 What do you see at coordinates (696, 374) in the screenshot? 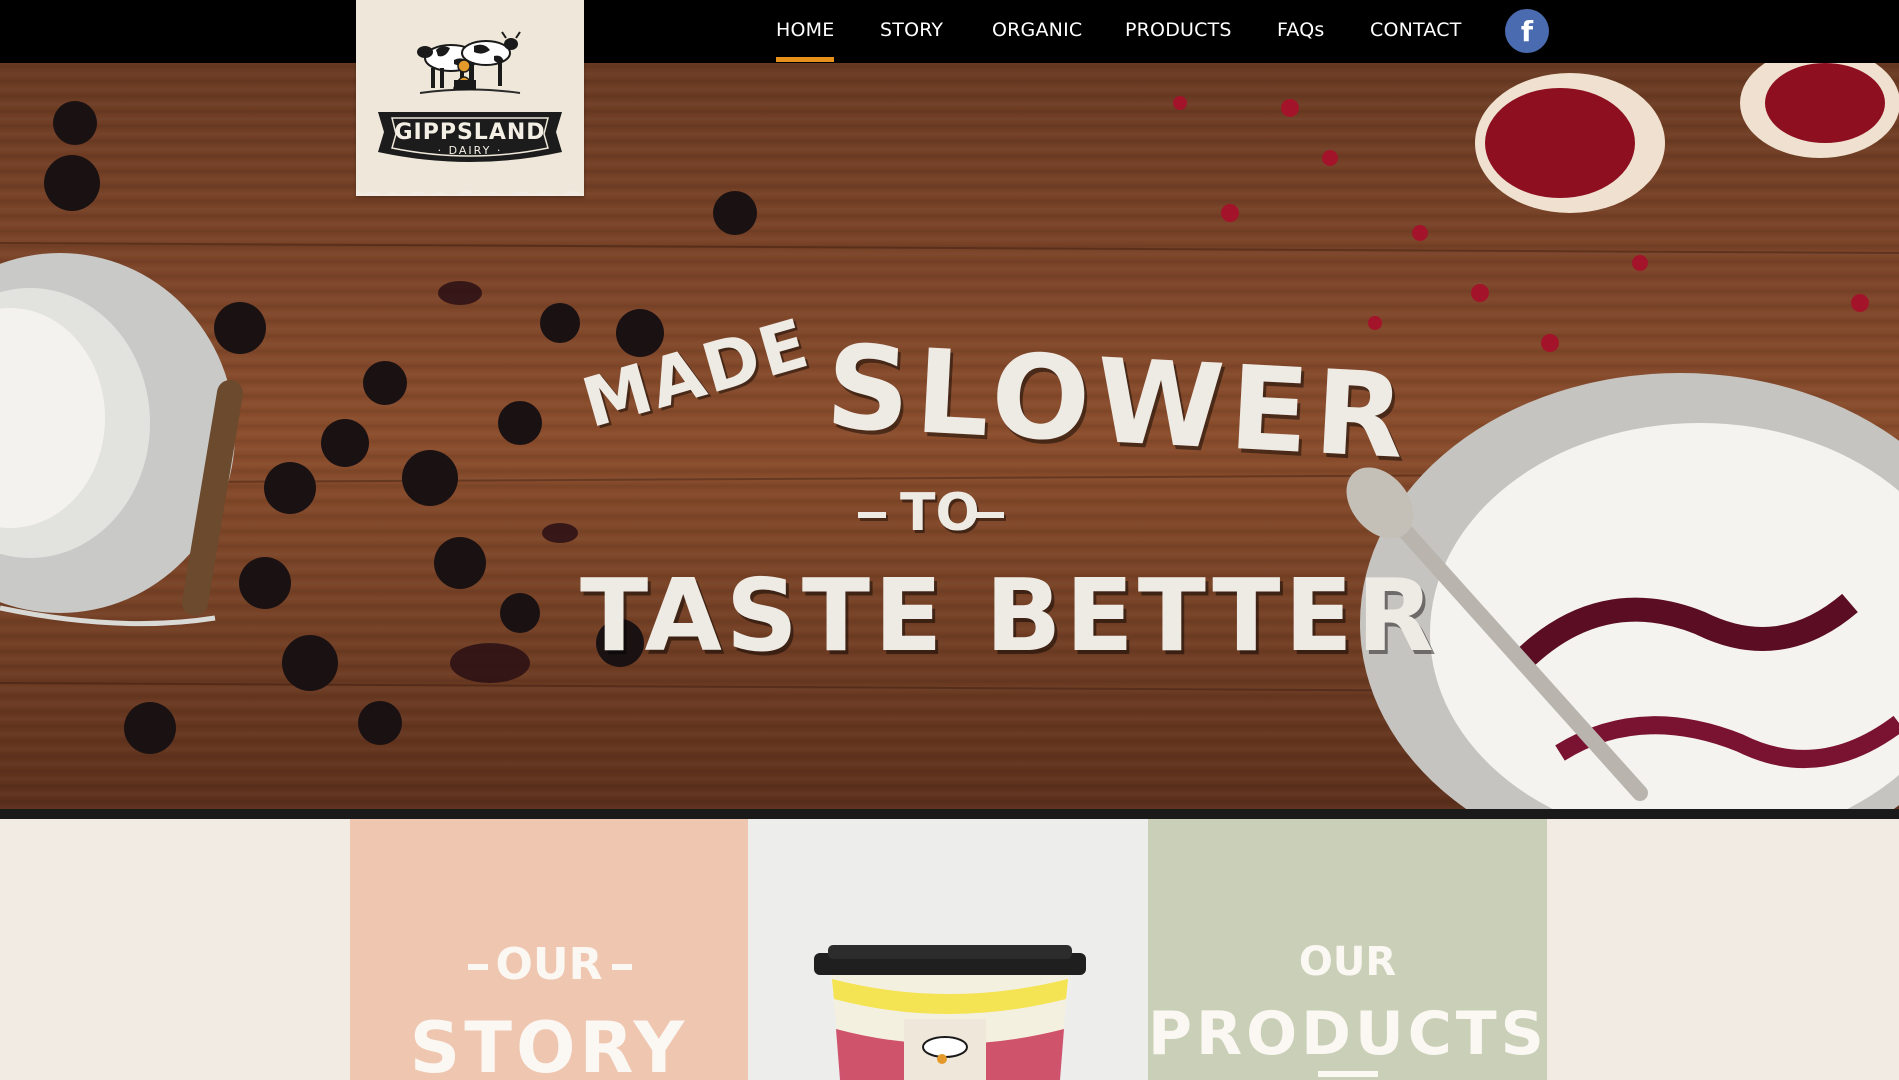
I see `headline-made: MADE` at bounding box center [696, 374].